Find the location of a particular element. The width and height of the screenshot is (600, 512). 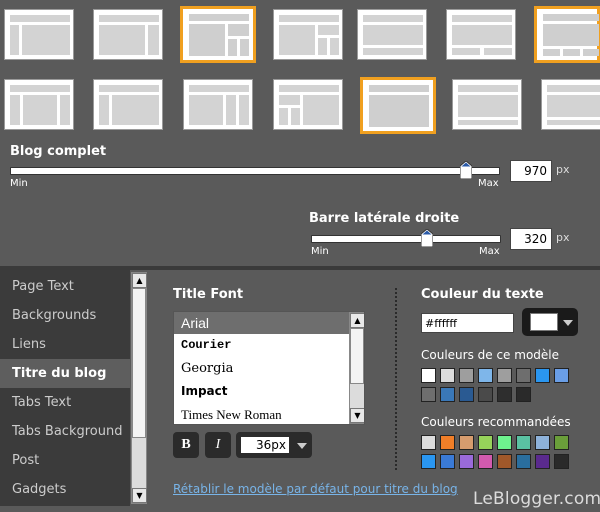

blog-width-input: 970 is located at coordinates (531, 171).